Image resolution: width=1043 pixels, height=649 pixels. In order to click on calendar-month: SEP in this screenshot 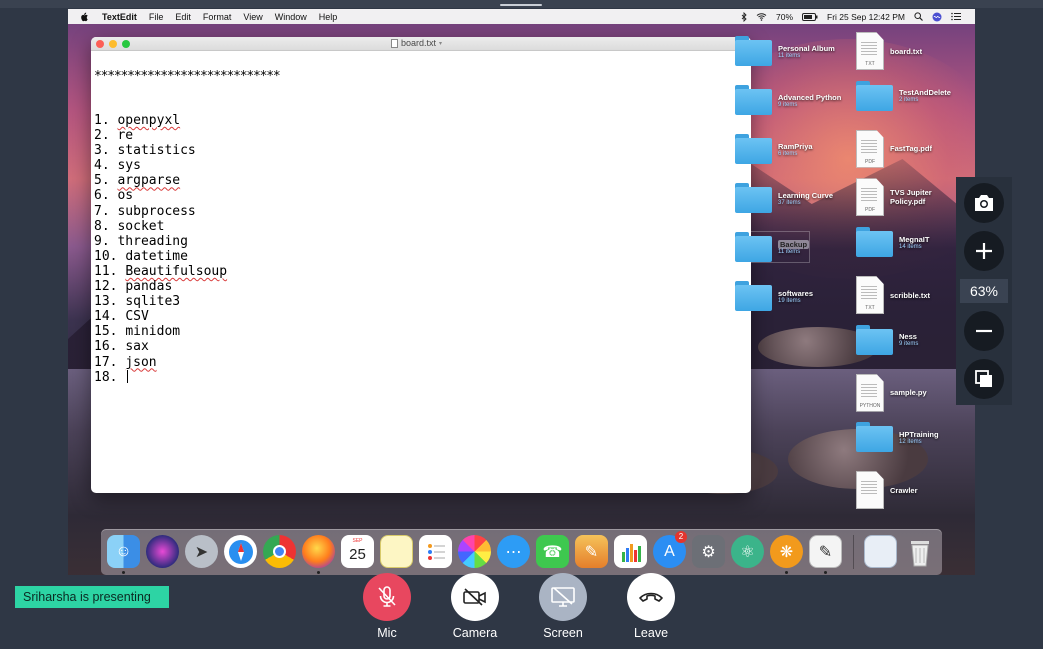, I will do `click(357, 541)`.